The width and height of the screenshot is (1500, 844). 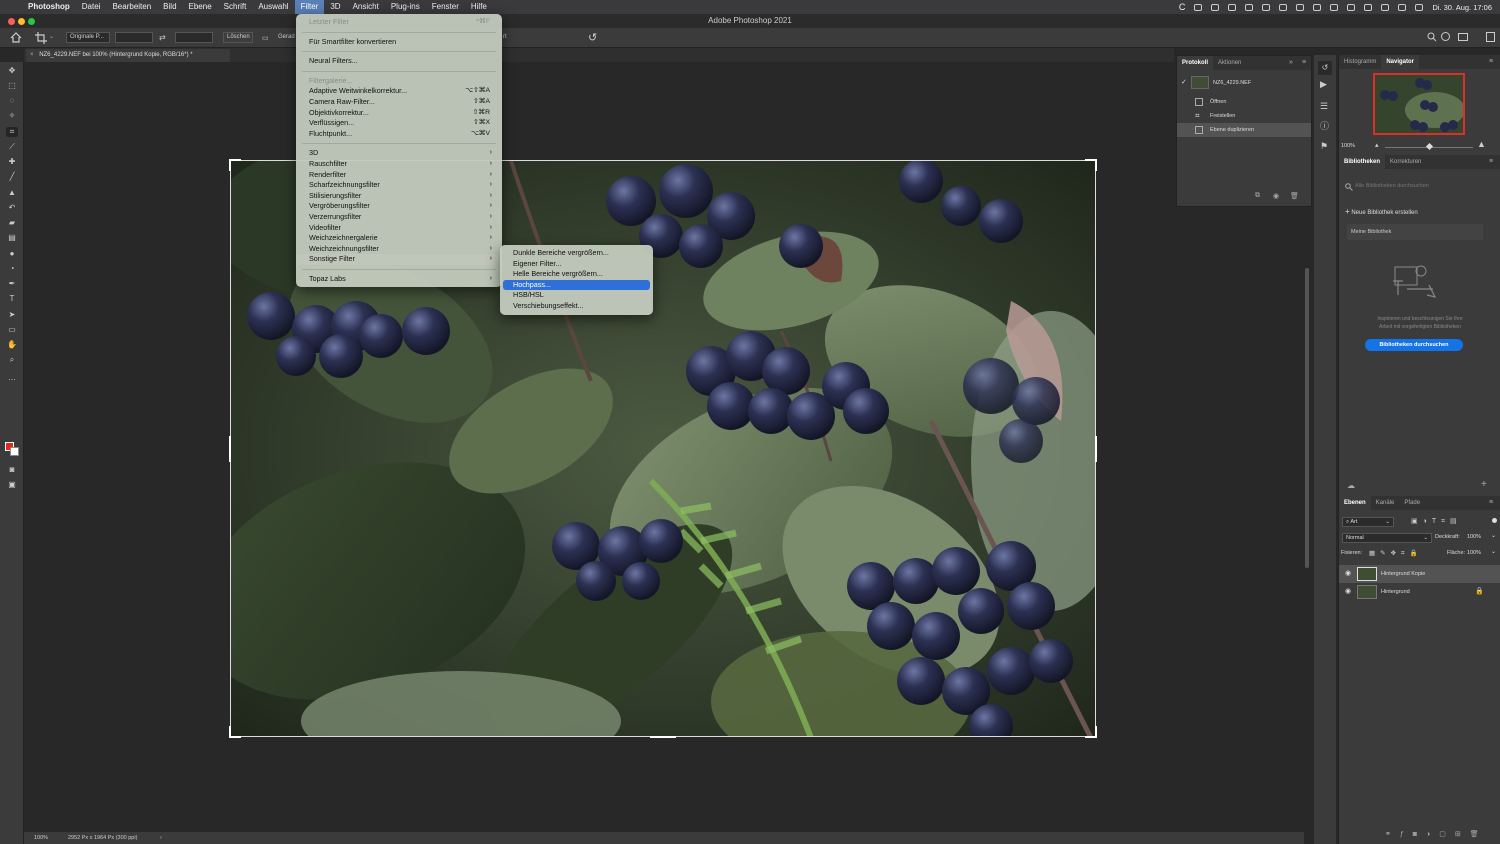 I want to click on menu-clock: Di. 30. Aug. 17:06, so click(x=1462, y=7).